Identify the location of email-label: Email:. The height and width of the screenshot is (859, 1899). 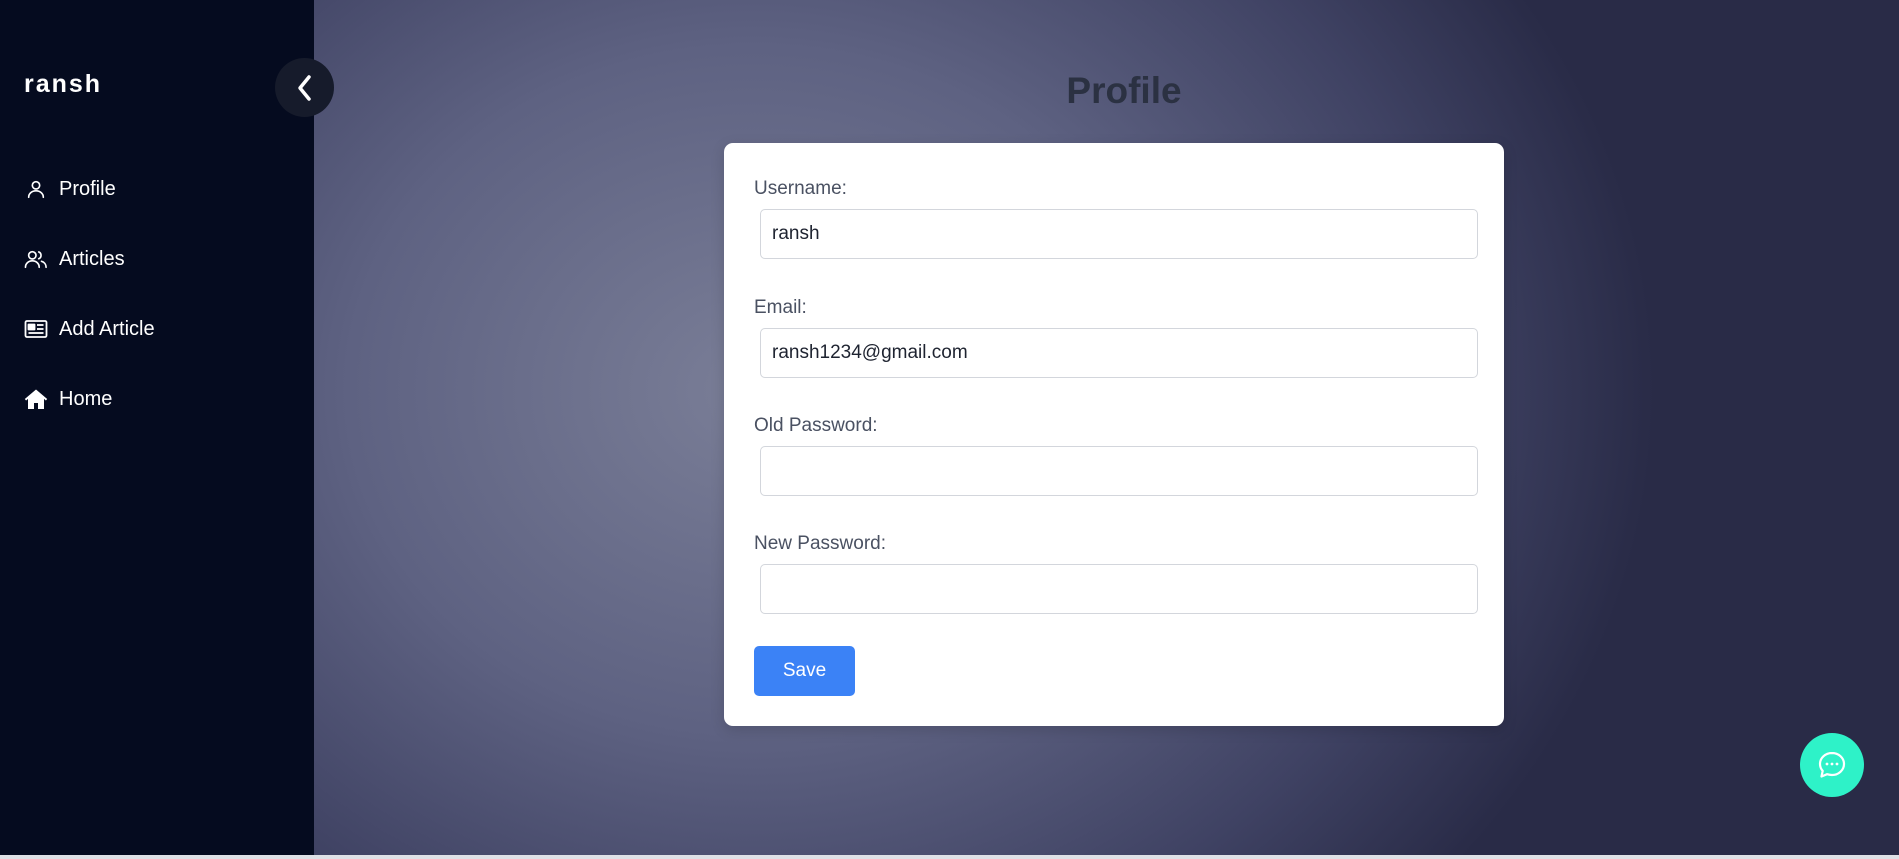
(780, 307).